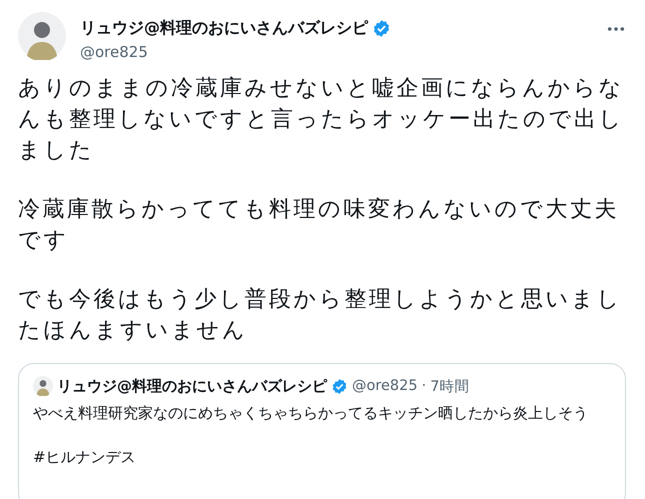 The height and width of the screenshot is (499, 645). I want to click on tweet-text: でも今後はもう少し普段から整理しようかと思いましたほんますいません, so click(320, 315).